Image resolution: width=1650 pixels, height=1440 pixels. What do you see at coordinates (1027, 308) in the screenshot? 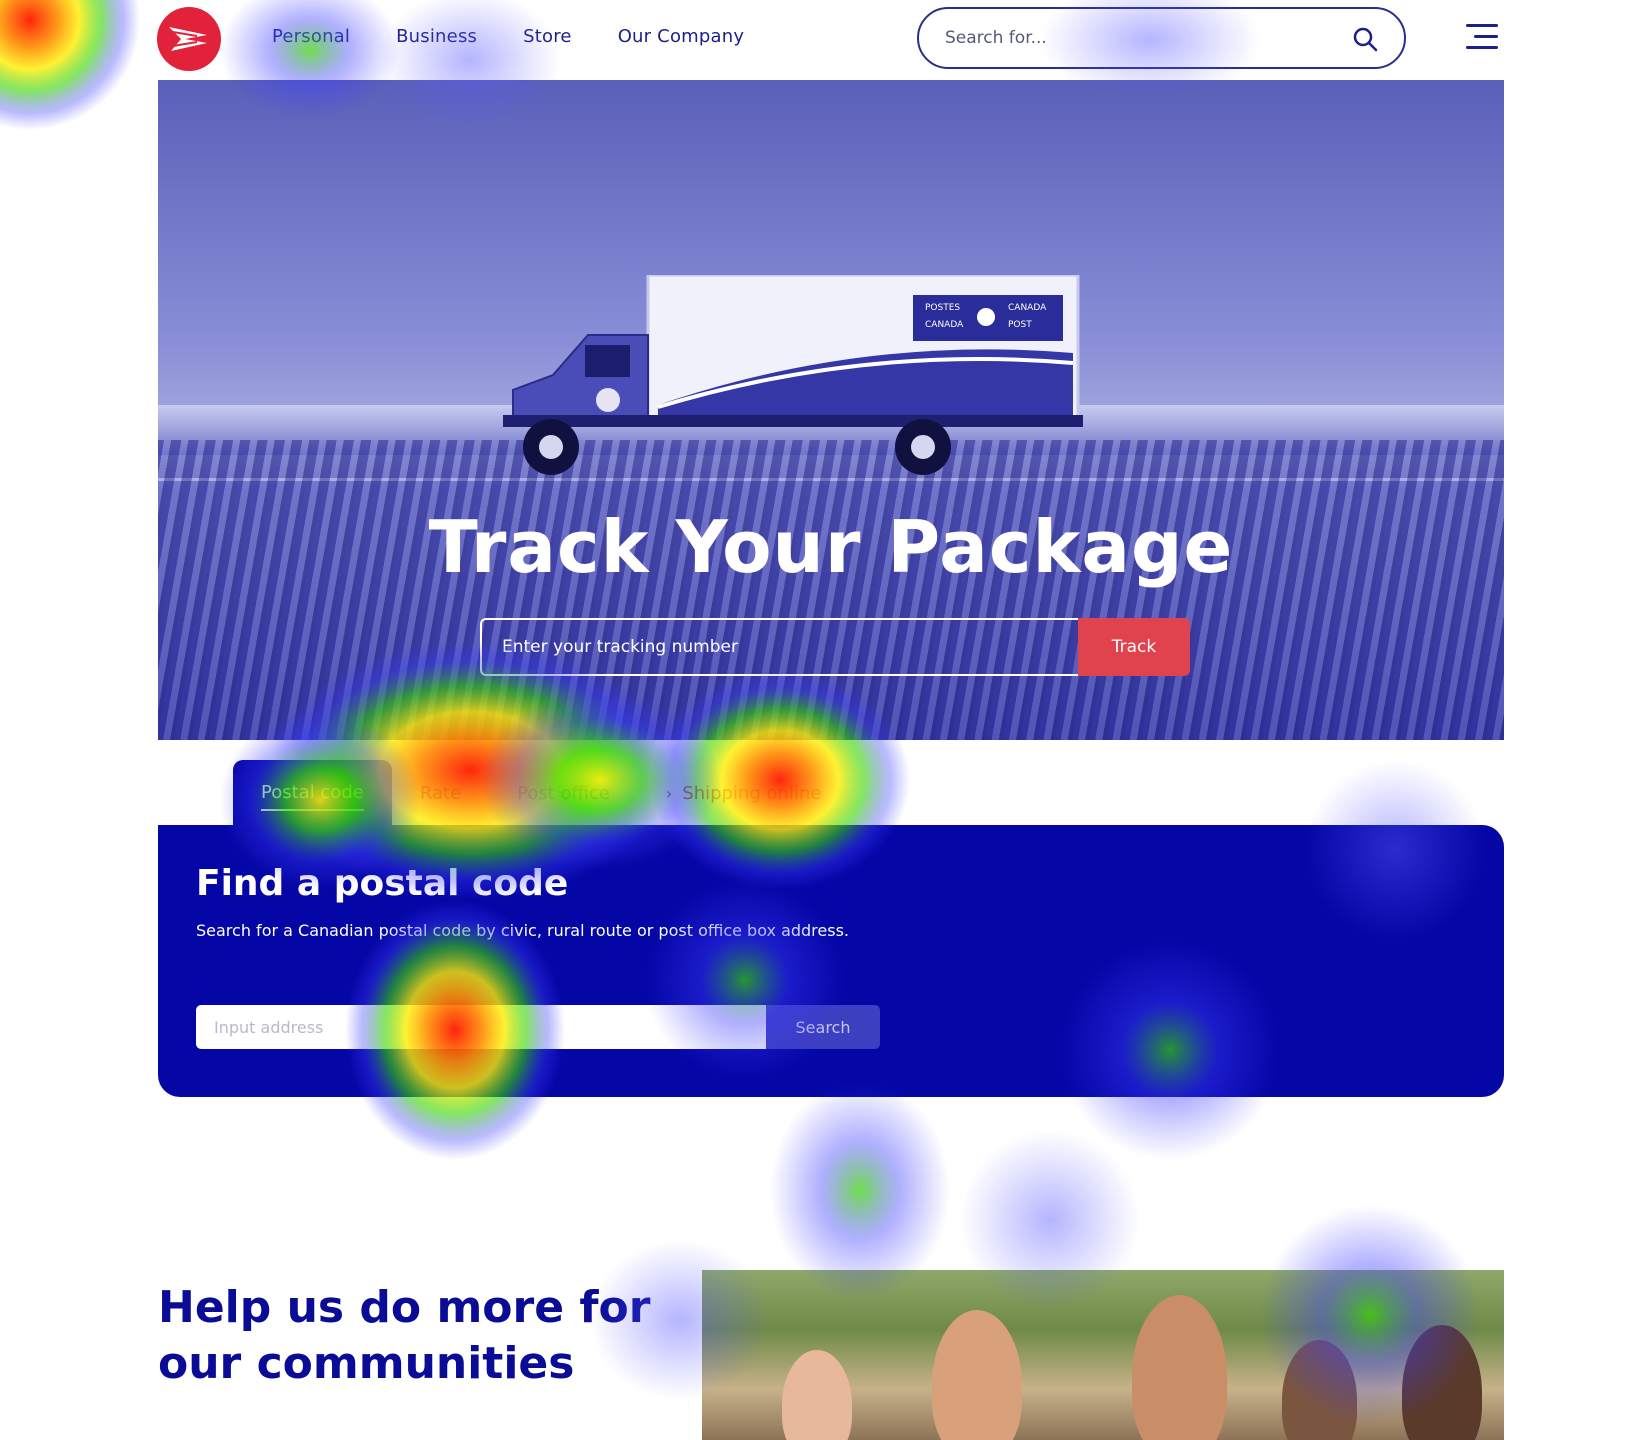
I see `truck-sign-text-3: CANADA` at bounding box center [1027, 308].